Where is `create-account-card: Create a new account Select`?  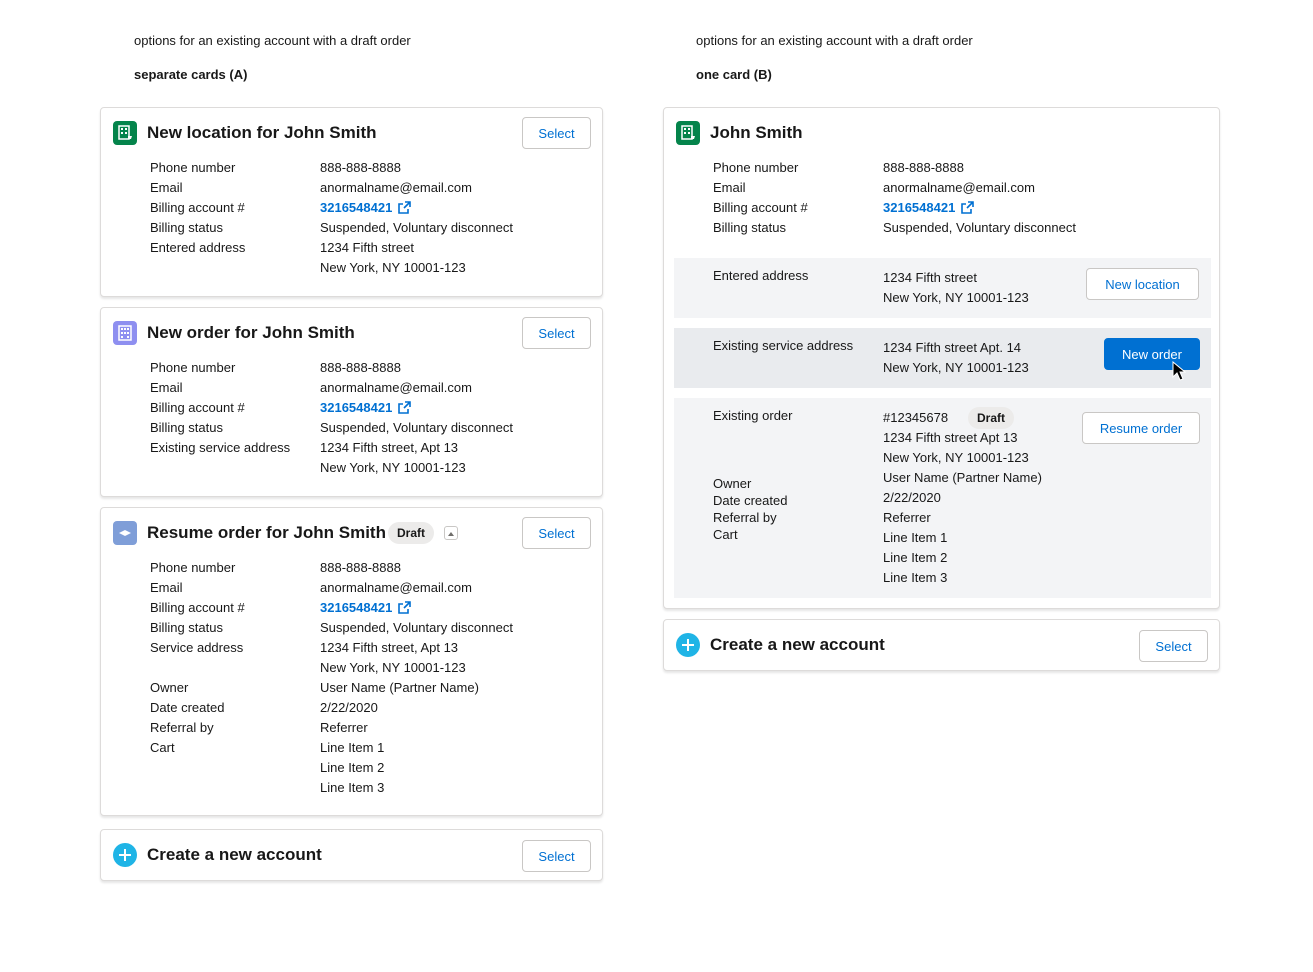 create-account-card: Create a new account Select is located at coordinates (941, 645).